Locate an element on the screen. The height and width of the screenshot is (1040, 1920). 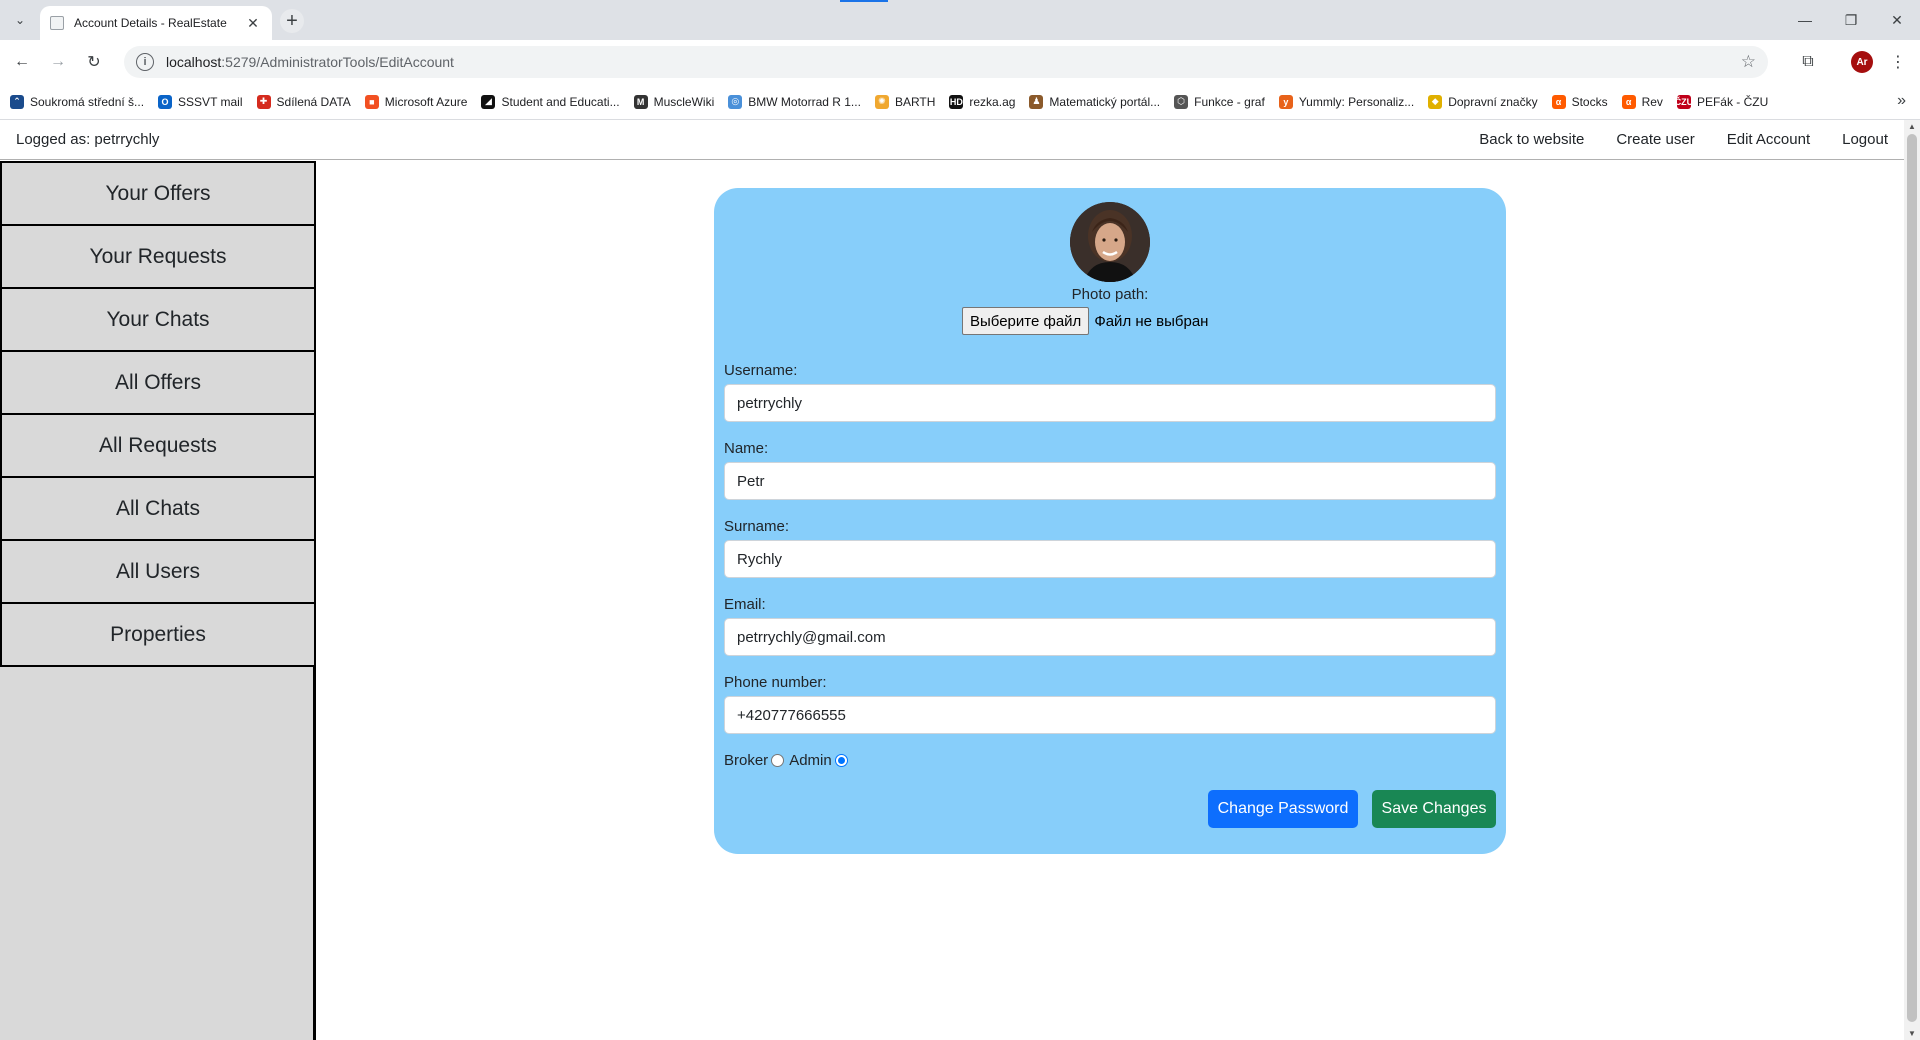
bookmark-label: Dopravní značky is located at coordinates (1493, 101).